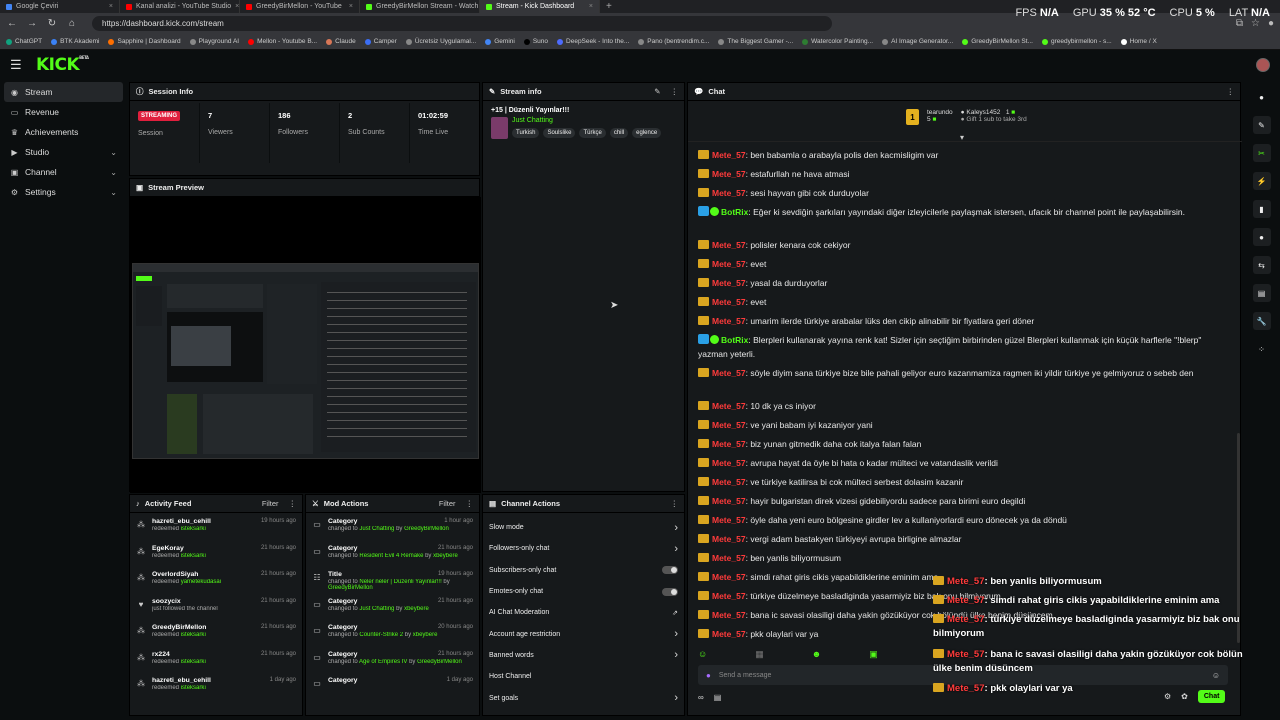 This screenshot has width=1280, height=720. I want to click on wrench-icon: 🔧, so click(1261, 321).